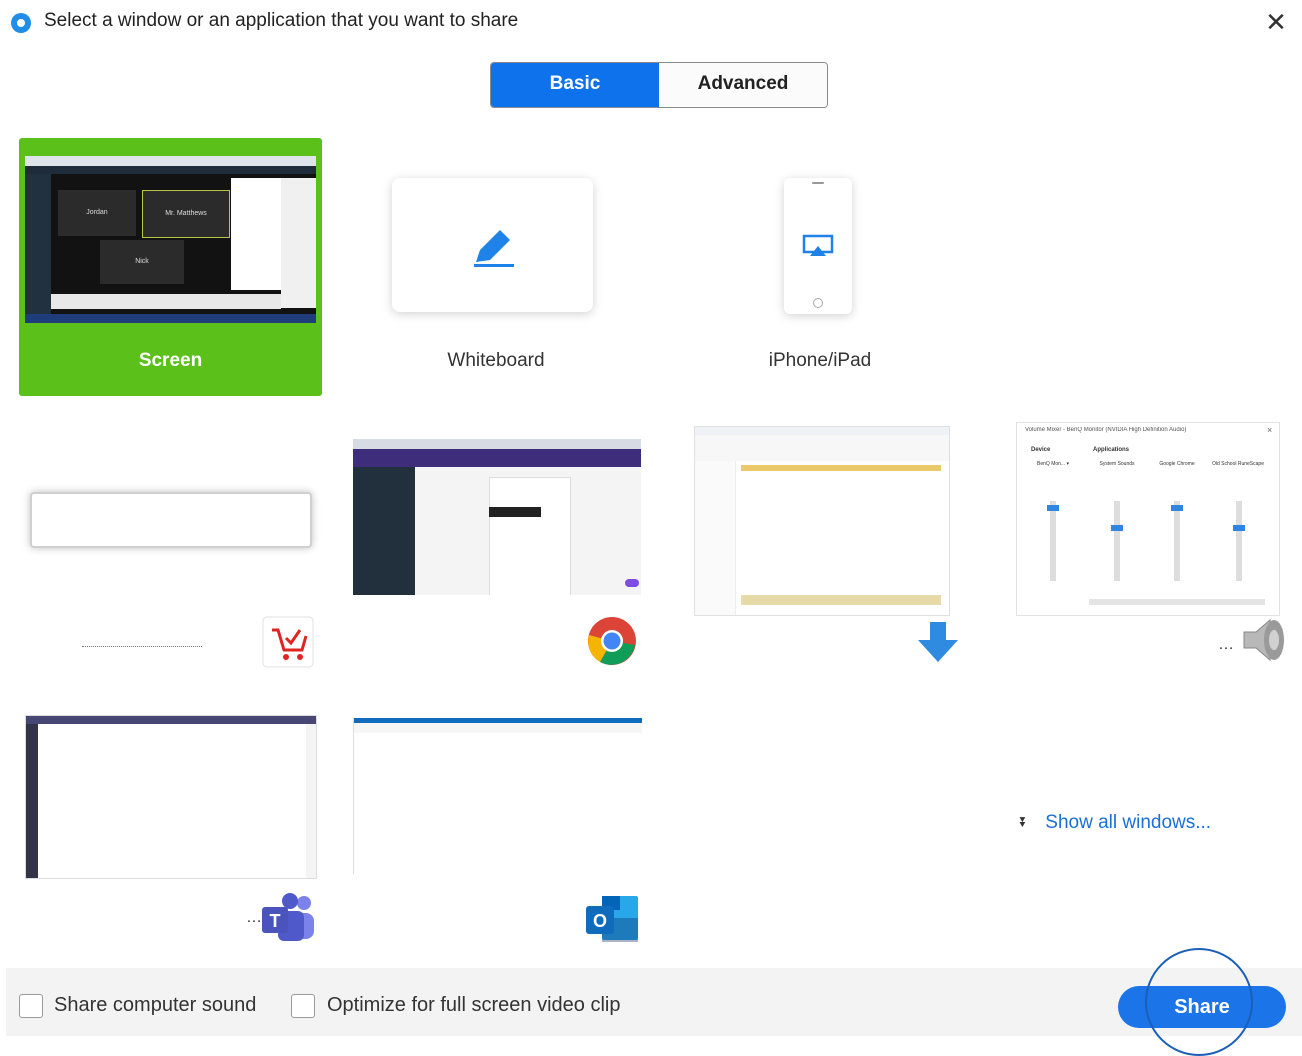  What do you see at coordinates (494, 248) in the screenshot?
I see `pencil-icon` at bounding box center [494, 248].